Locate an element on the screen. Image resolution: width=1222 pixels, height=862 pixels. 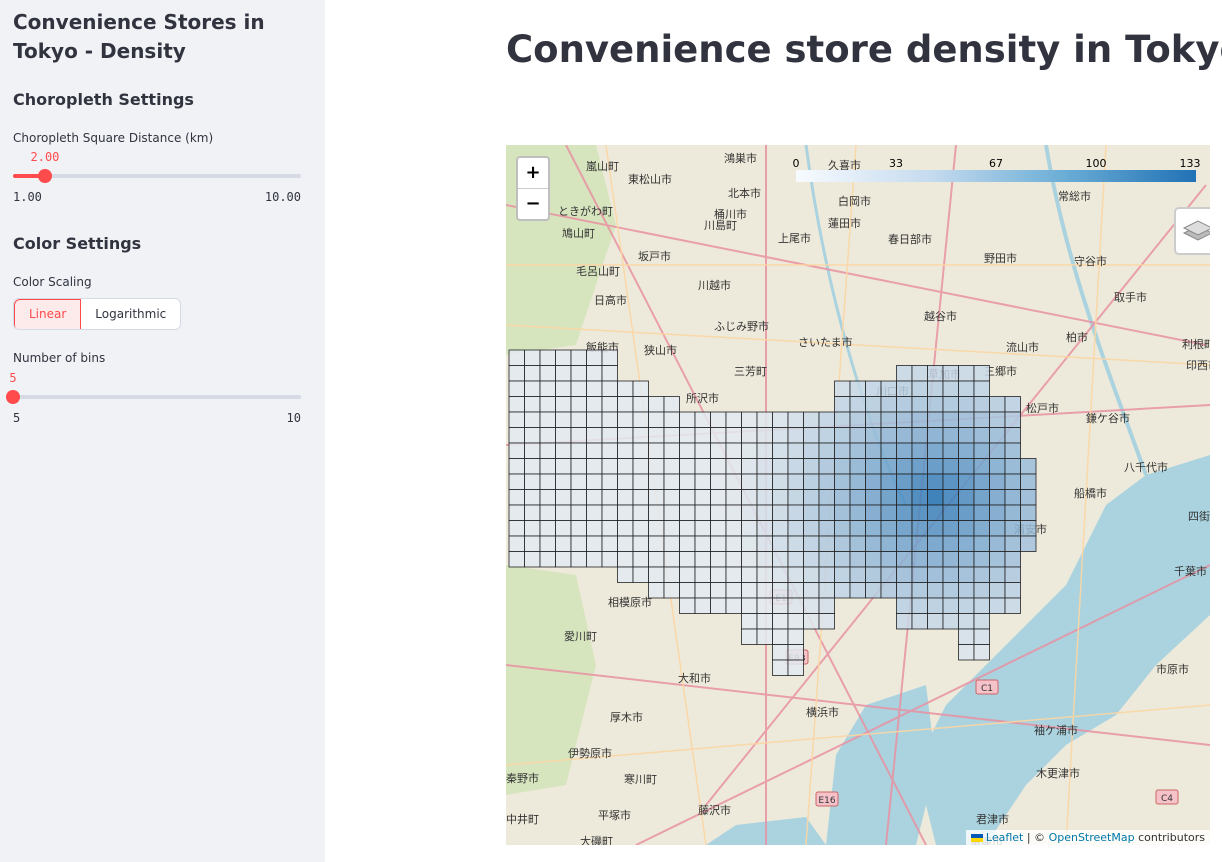
zoom-out-button: − is located at coordinates (533, 203).